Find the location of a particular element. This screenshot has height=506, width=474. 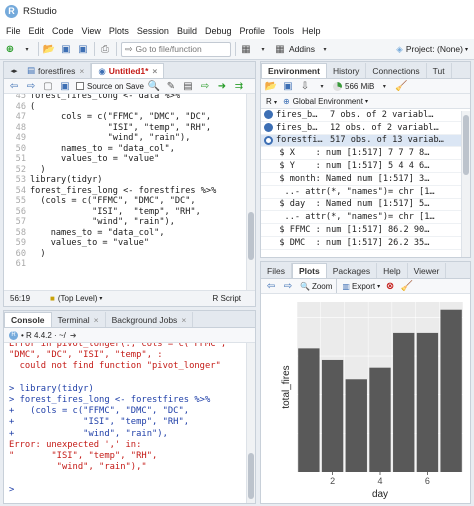

r-version: • R 4.4.2 · ~/ is located at coordinates (43, 335).